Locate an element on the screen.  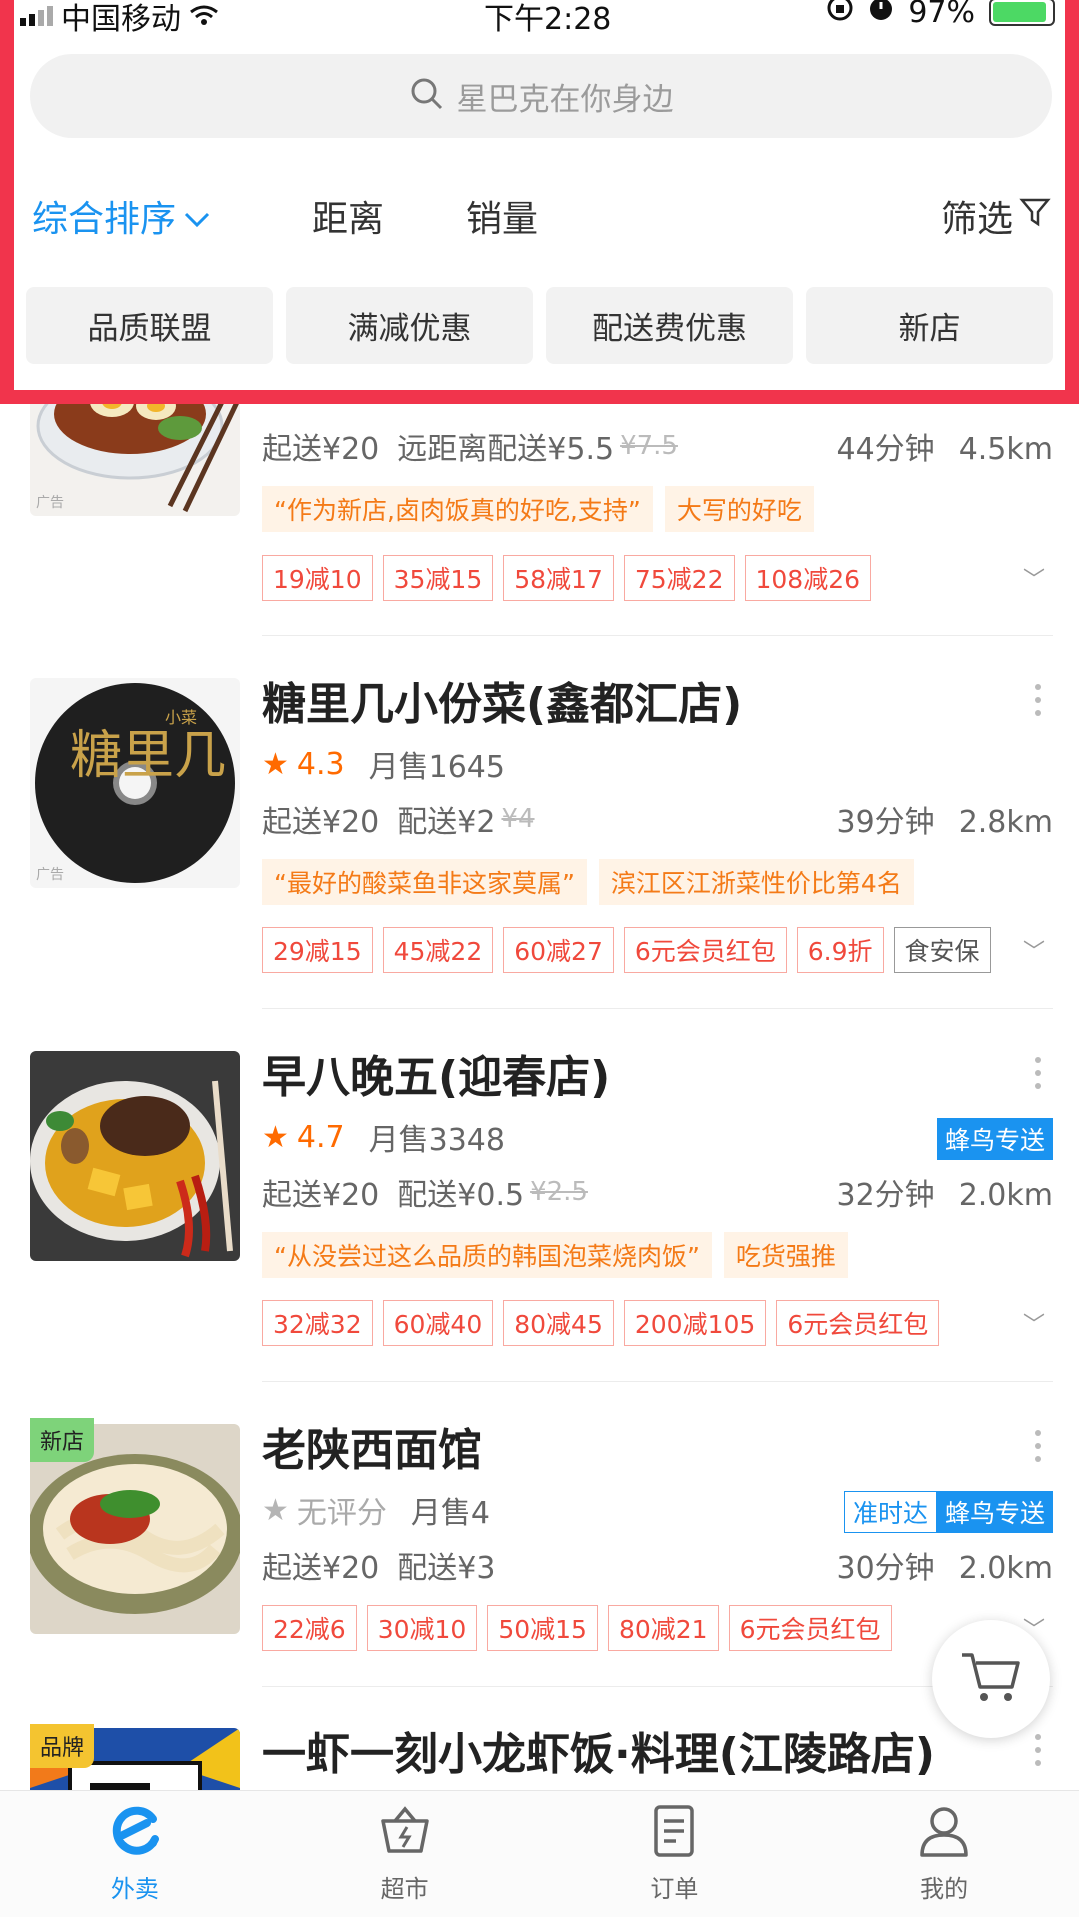
promo-tags: 29减15 45减22 60减27 6元会员红包 6.9折 食安保 is located at coordinates (626, 950).